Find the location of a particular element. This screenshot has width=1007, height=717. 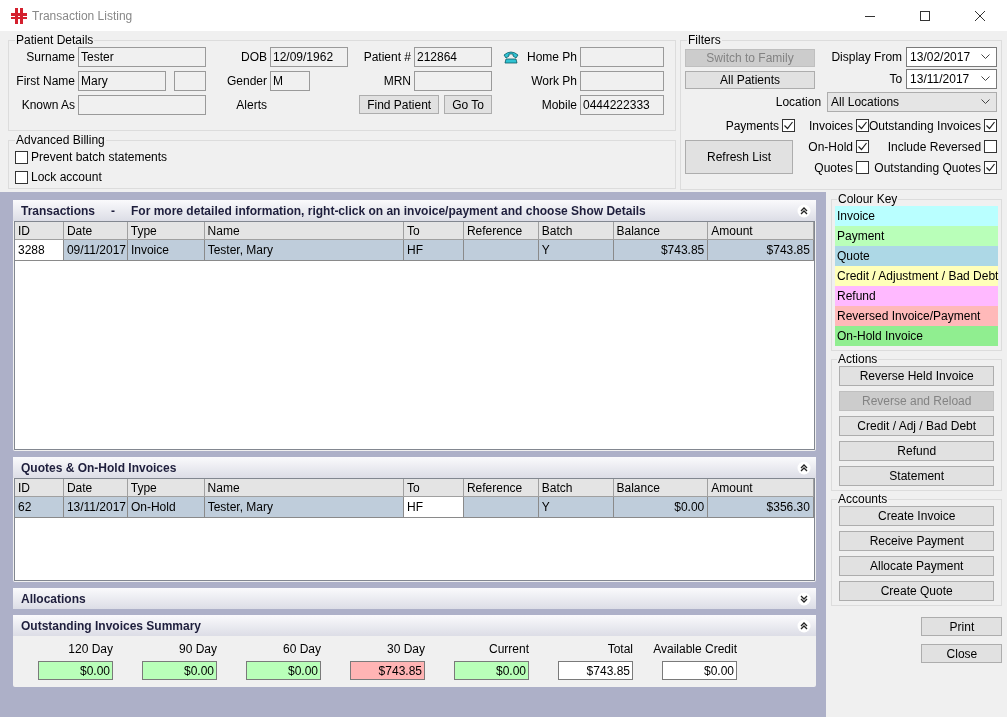

table-cell: 09/11/2017 is located at coordinates (95, 250).